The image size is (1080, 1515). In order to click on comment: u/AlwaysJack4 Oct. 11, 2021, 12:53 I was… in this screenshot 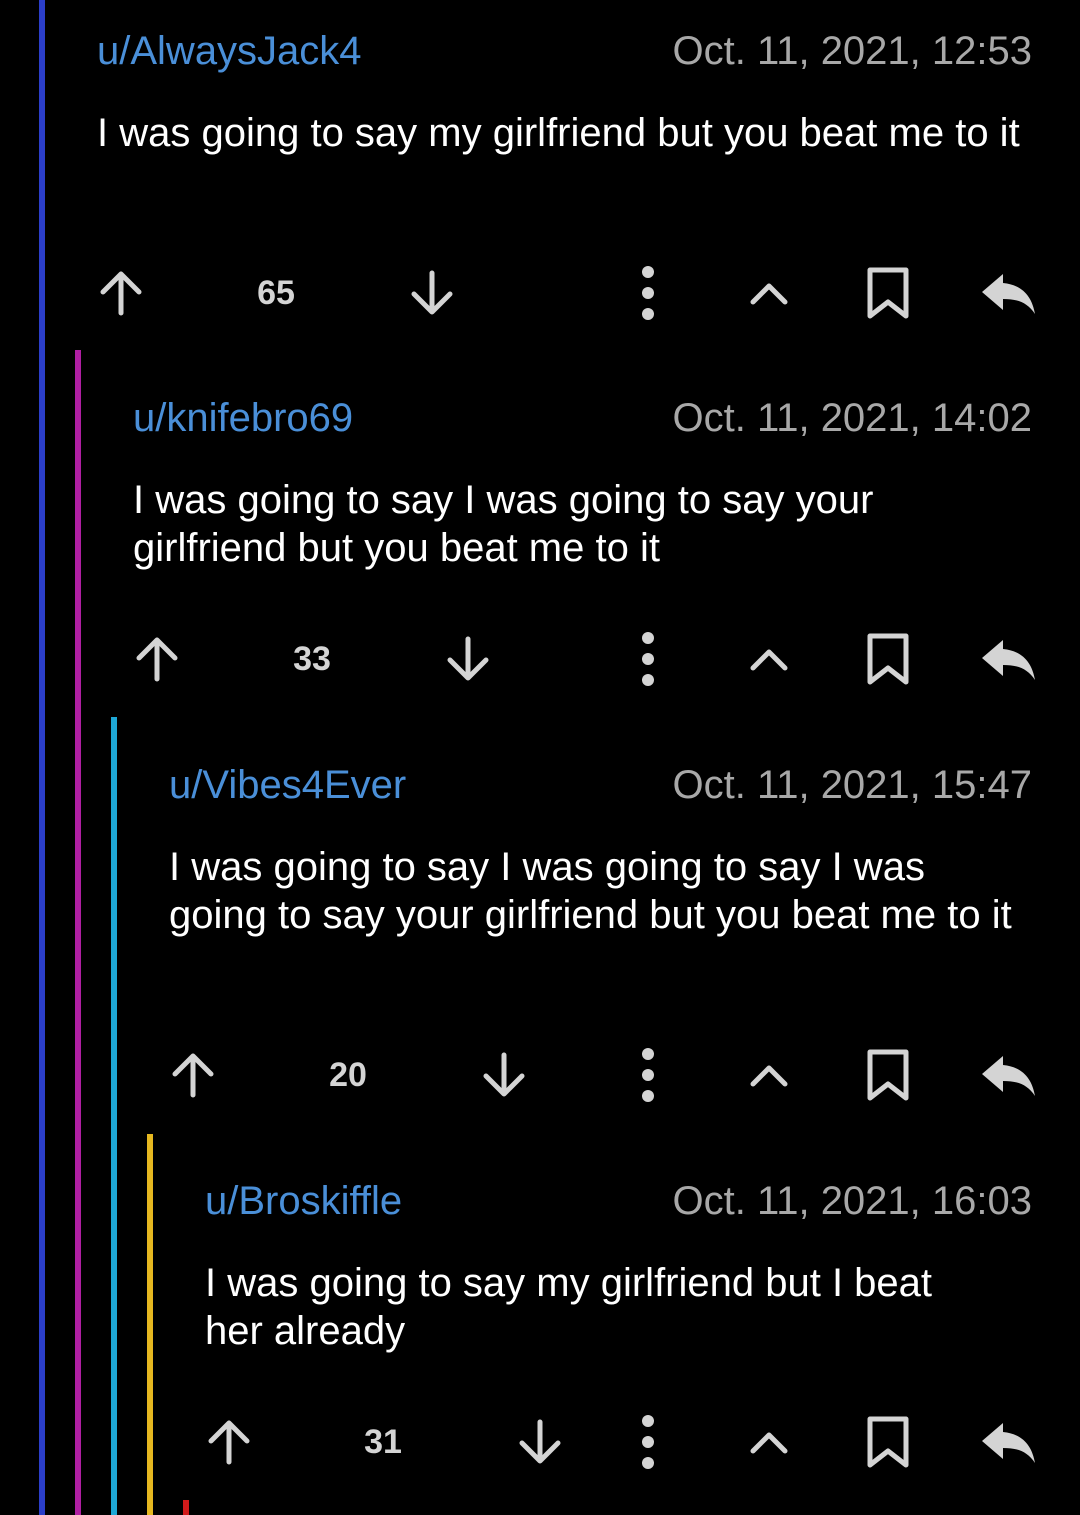, I will do `click(564, 91)`.